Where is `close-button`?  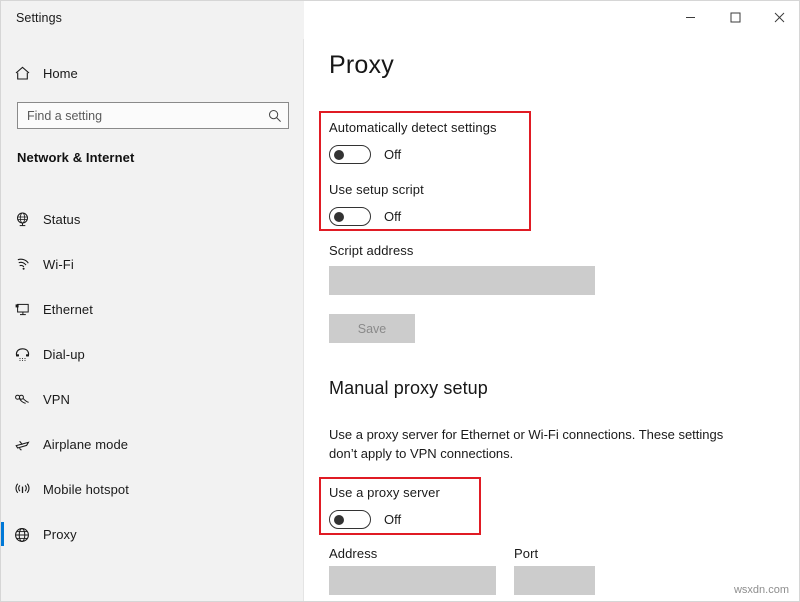 close-button is located at coordinates (777, 17).